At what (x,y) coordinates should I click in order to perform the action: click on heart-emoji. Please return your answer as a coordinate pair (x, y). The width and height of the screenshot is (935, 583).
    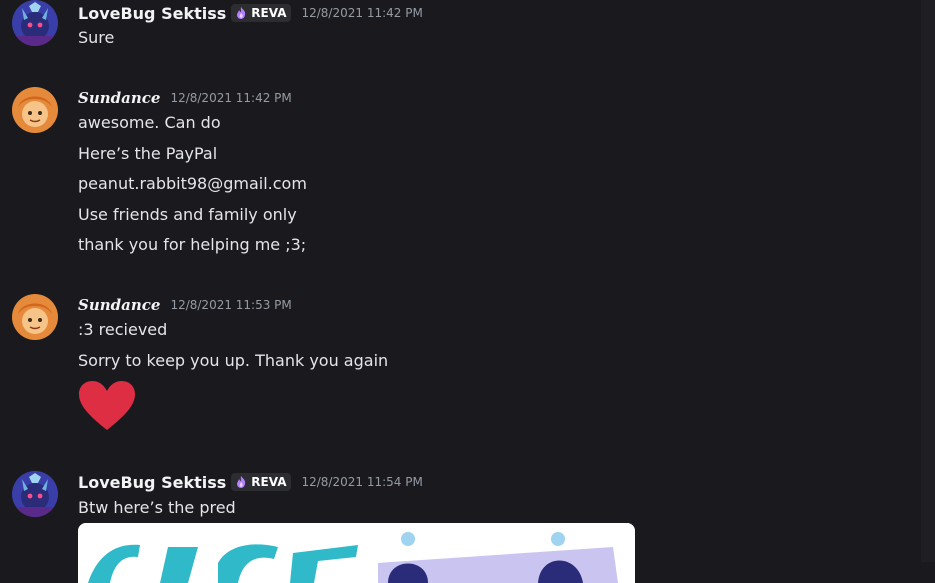
    Looking at the image, I should click on (107, 406).